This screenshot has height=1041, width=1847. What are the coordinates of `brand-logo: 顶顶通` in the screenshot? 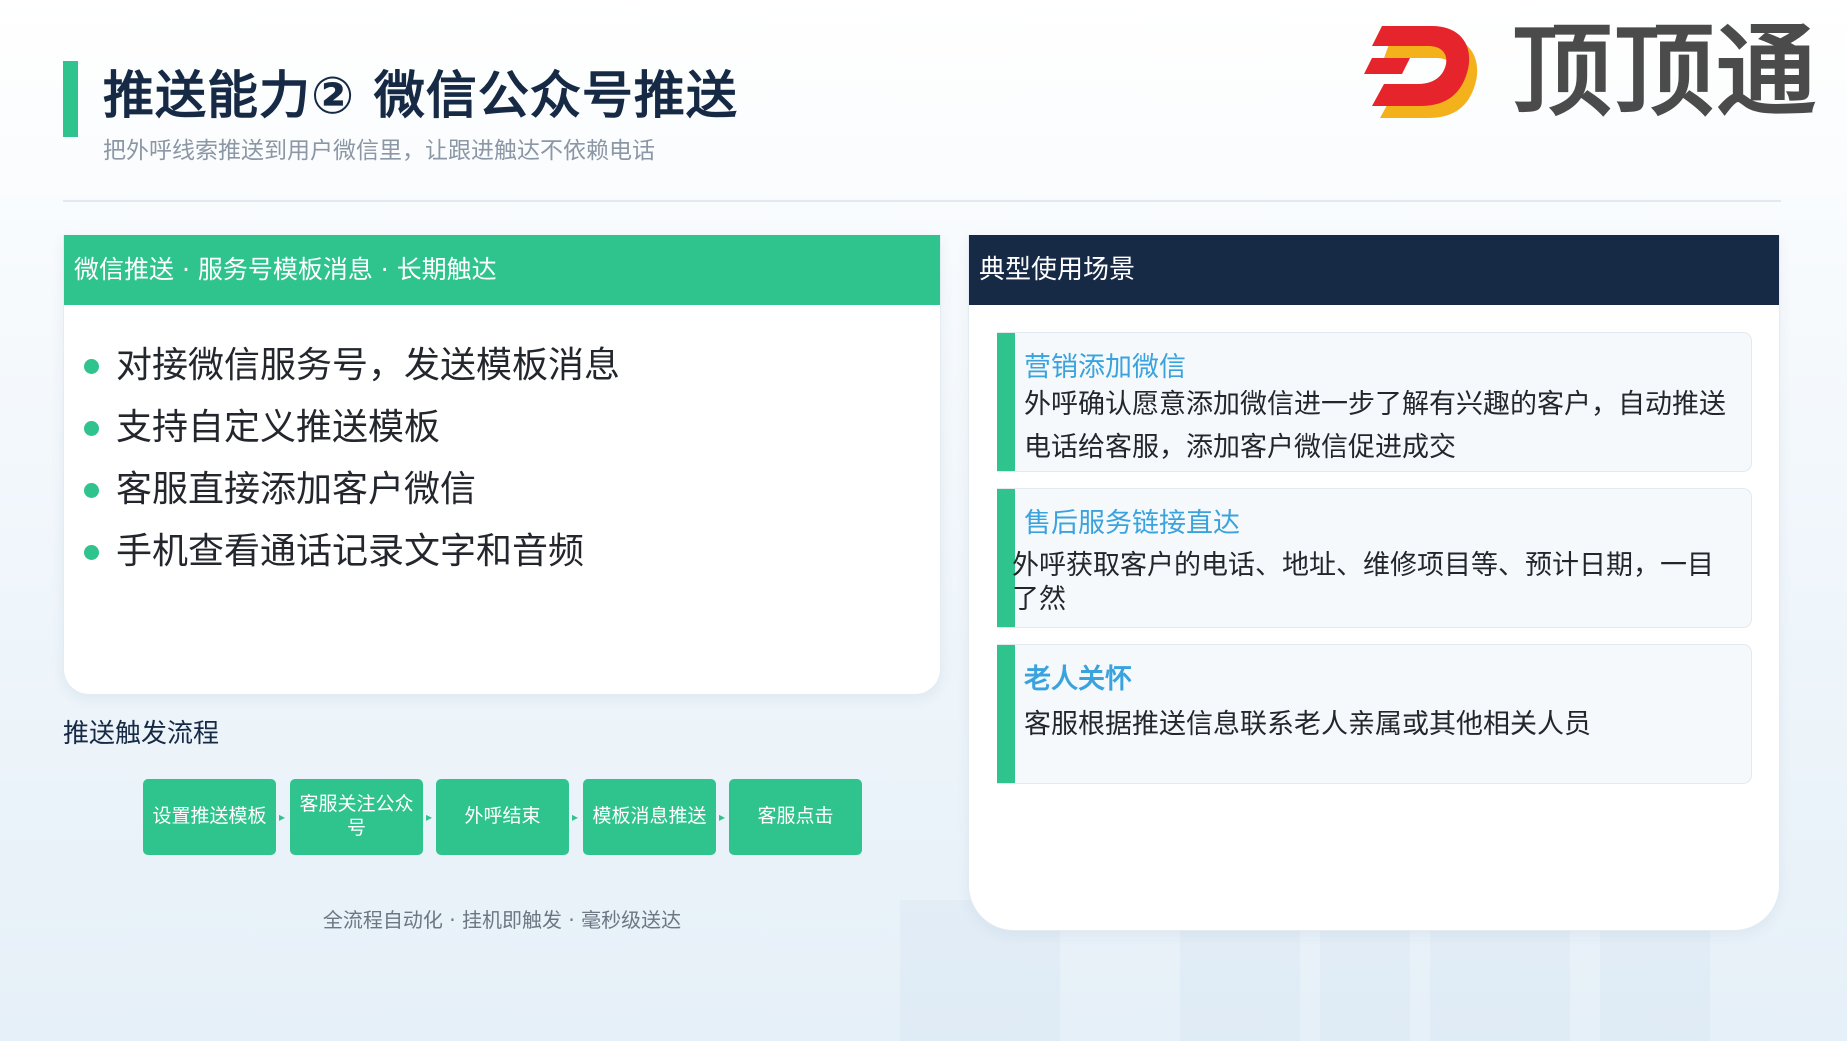 It's located at (1597, 73).